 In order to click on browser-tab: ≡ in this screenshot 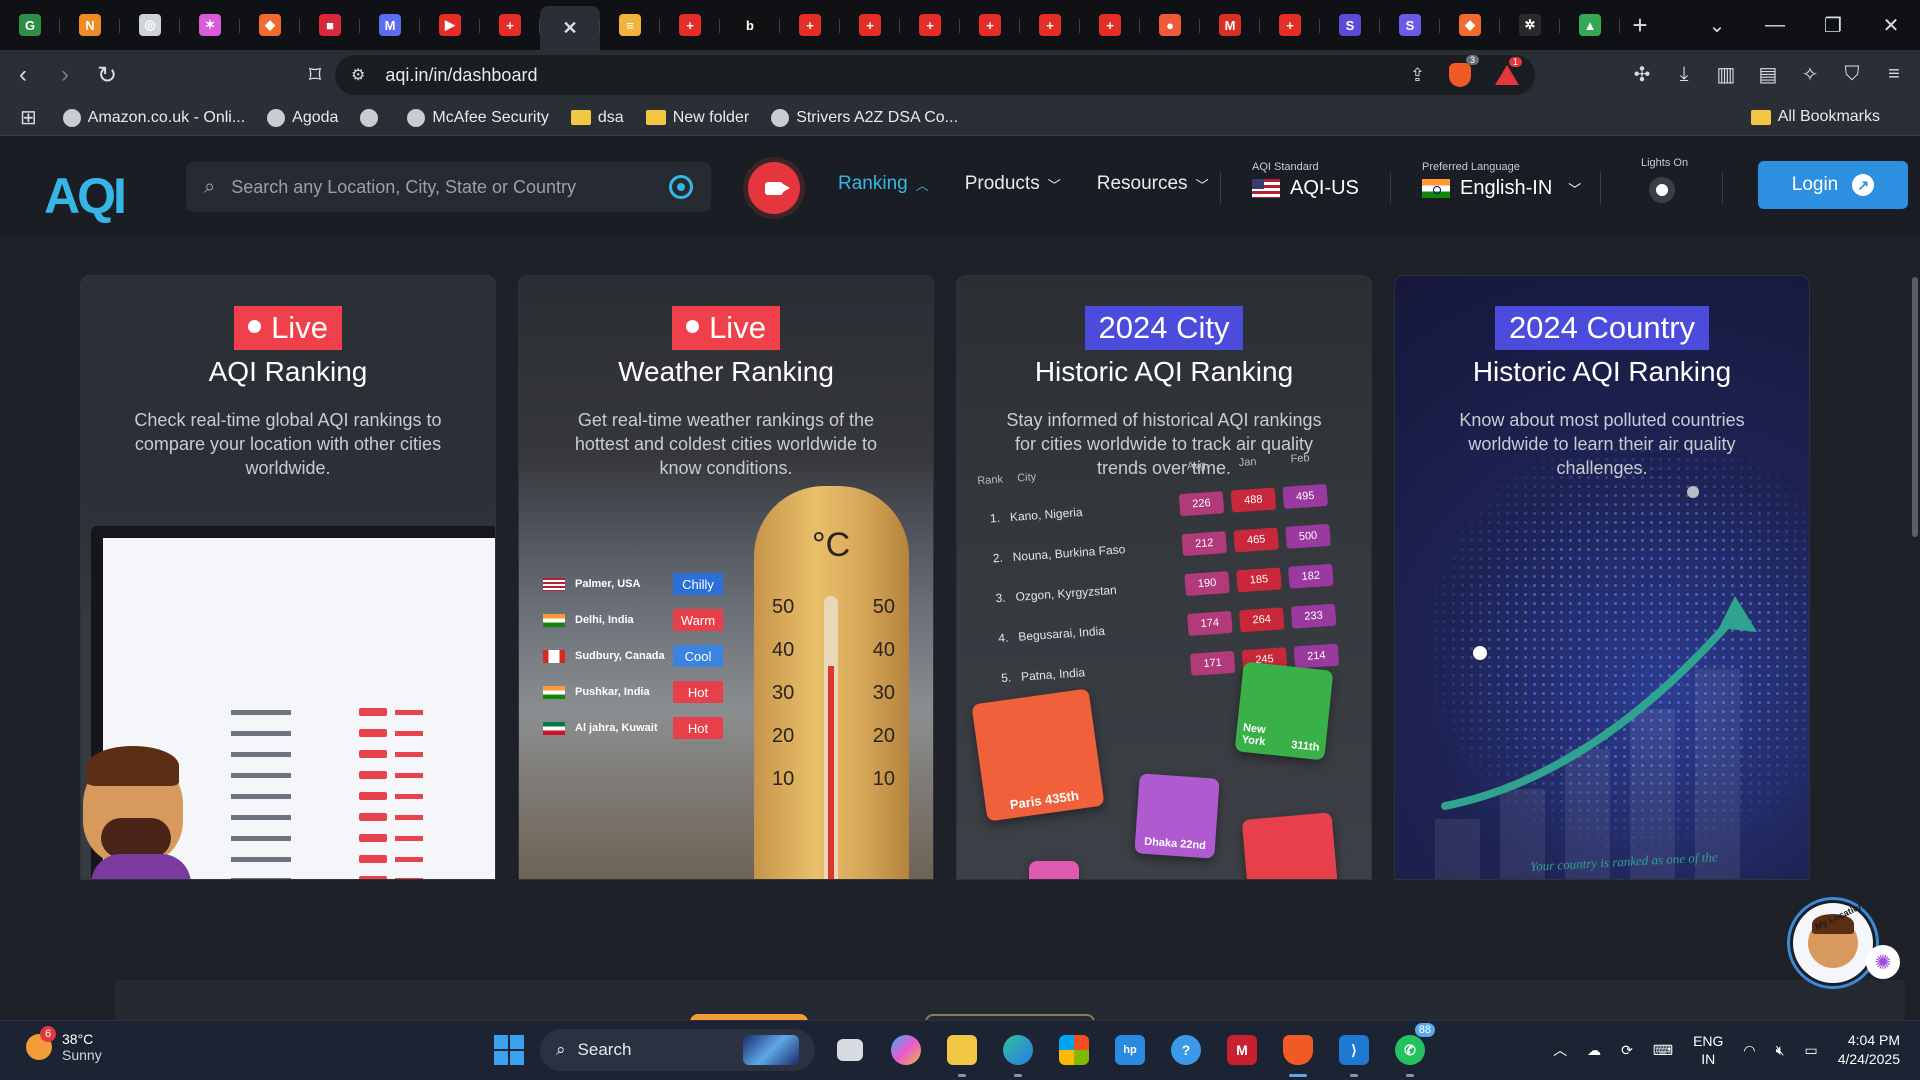, I will do `click(630, 25)`.